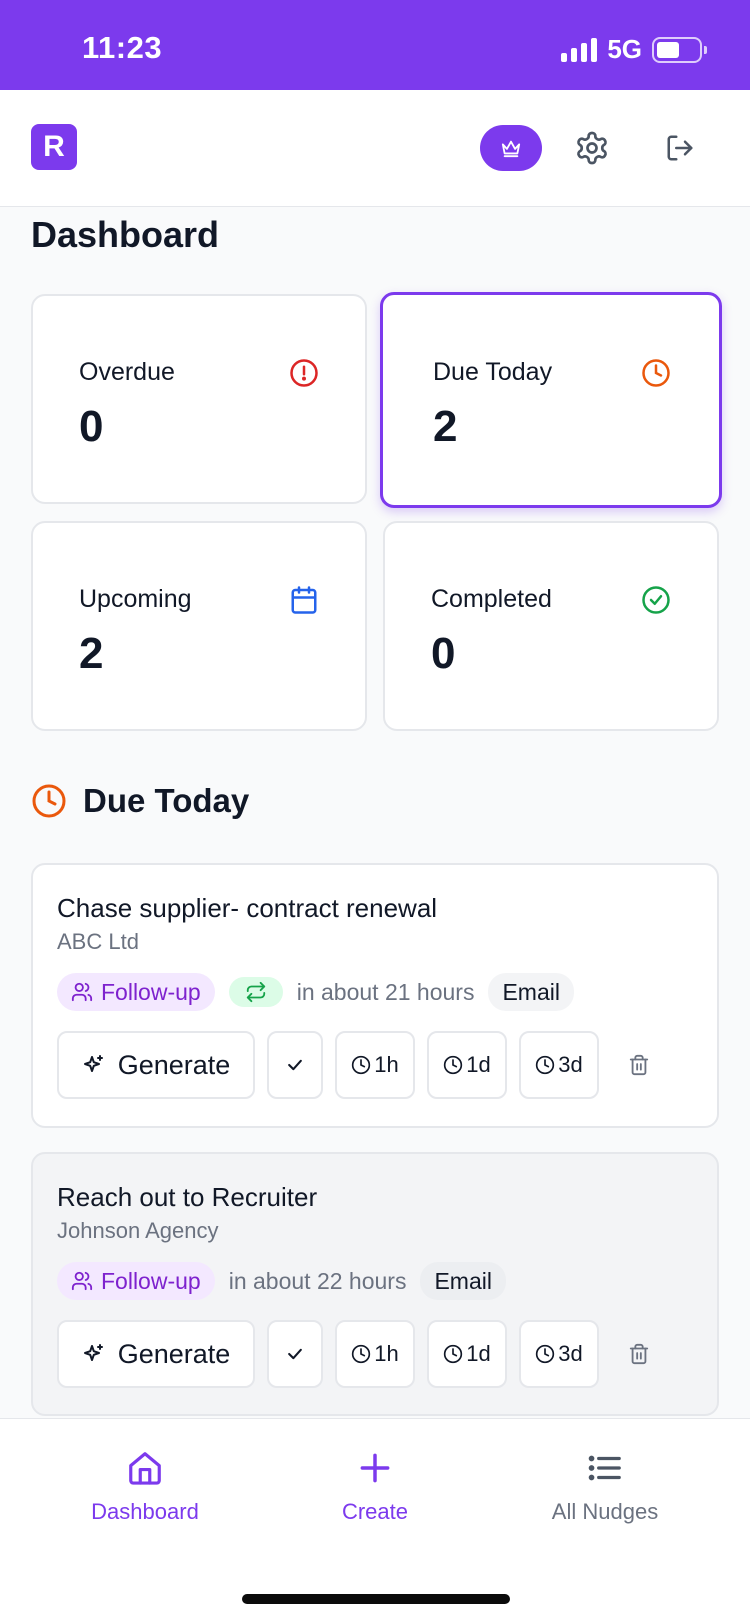 Image resolution: width=750 pixels, height=1623 pixels. Describe the element at coordinates (247, 908) in the screenshot. I see `task-title: Chase supplier- contract renewal` at that location.